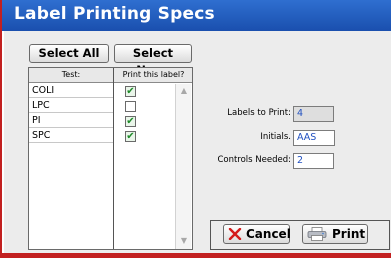 Image resolution: width=391 pixels, height=258 pixels. I want to click on print-button: Print, so click(335, 234).